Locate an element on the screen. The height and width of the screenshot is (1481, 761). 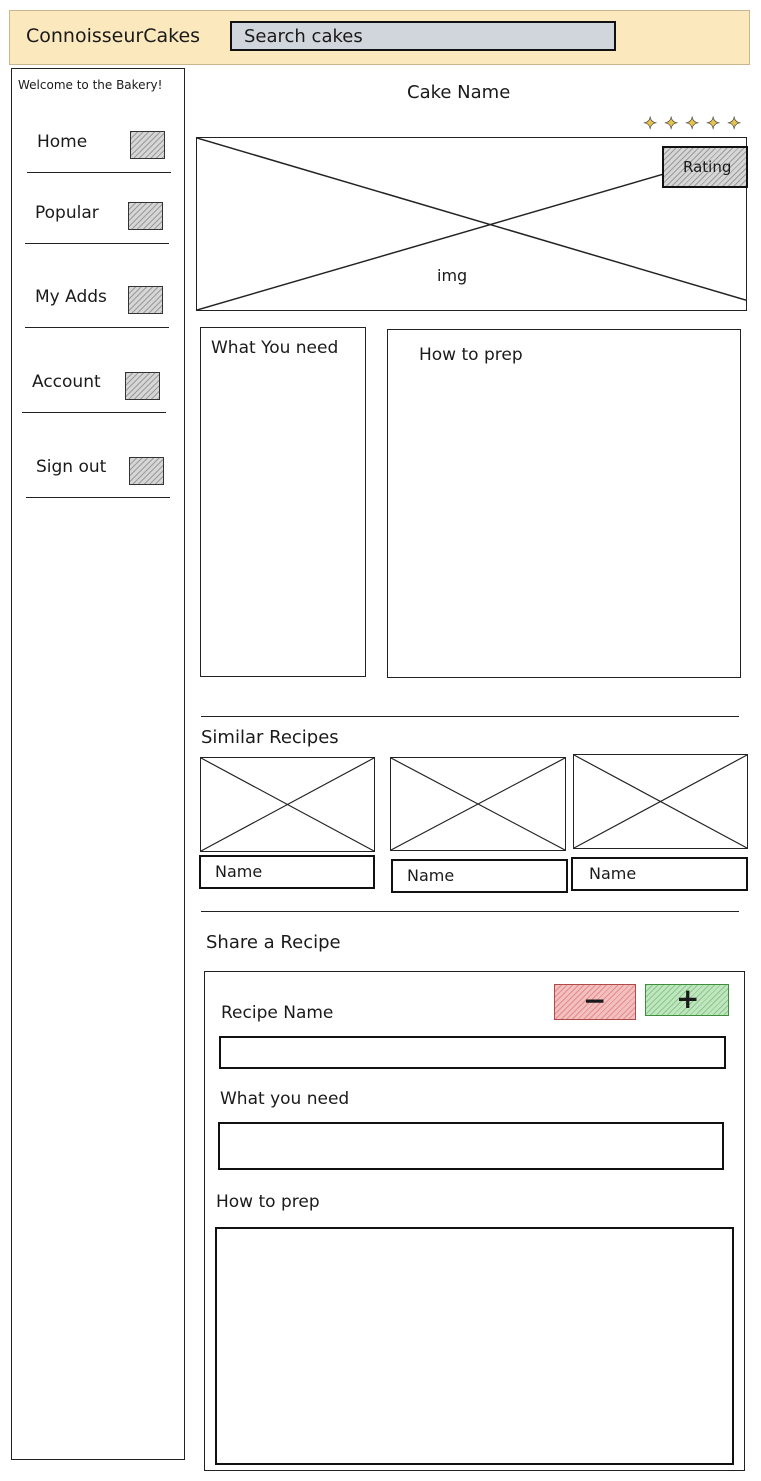
recipe-name-input is located at coordinates (472, 1052).